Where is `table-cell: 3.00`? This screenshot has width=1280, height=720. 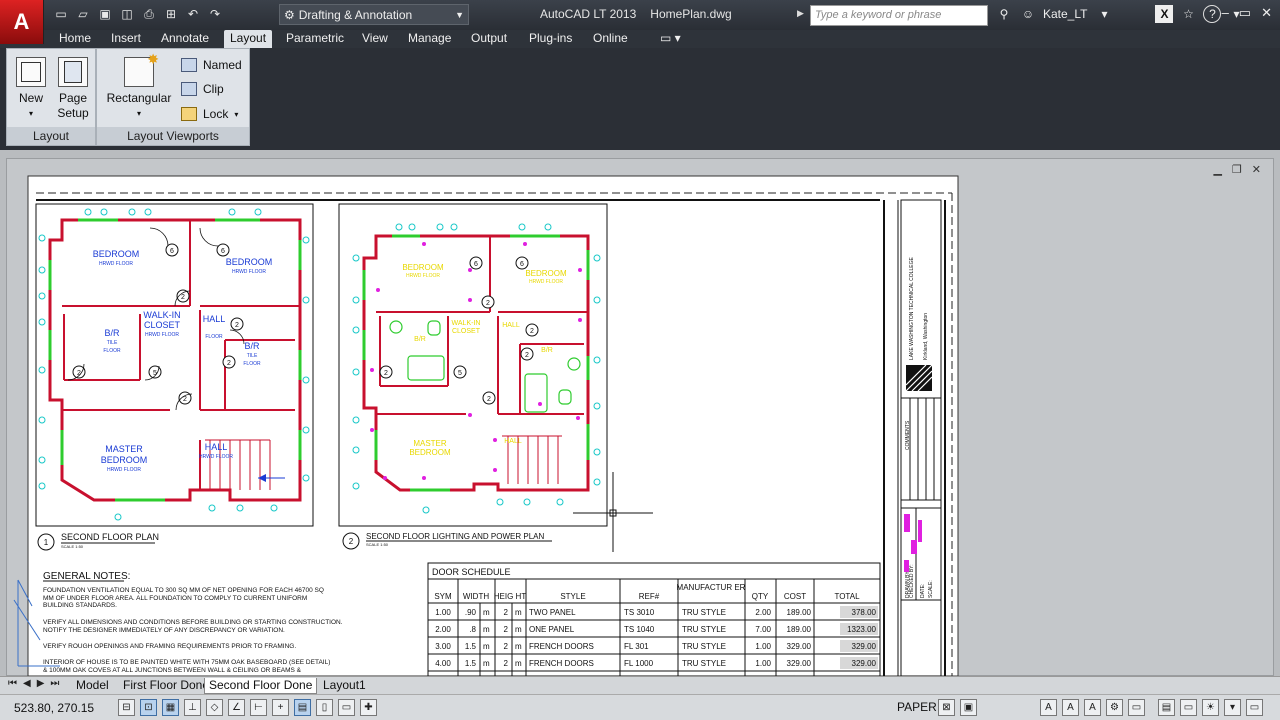
table-cell: 3.00 is located at coordinates (443, 646).